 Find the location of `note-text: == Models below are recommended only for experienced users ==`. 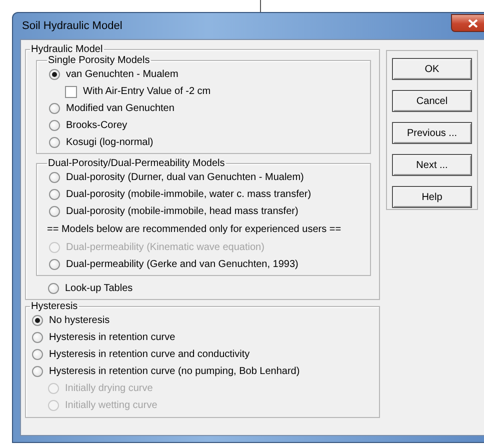

note-text: == Models below are recommended only for experienced users == is located at coordinates (194, 229).